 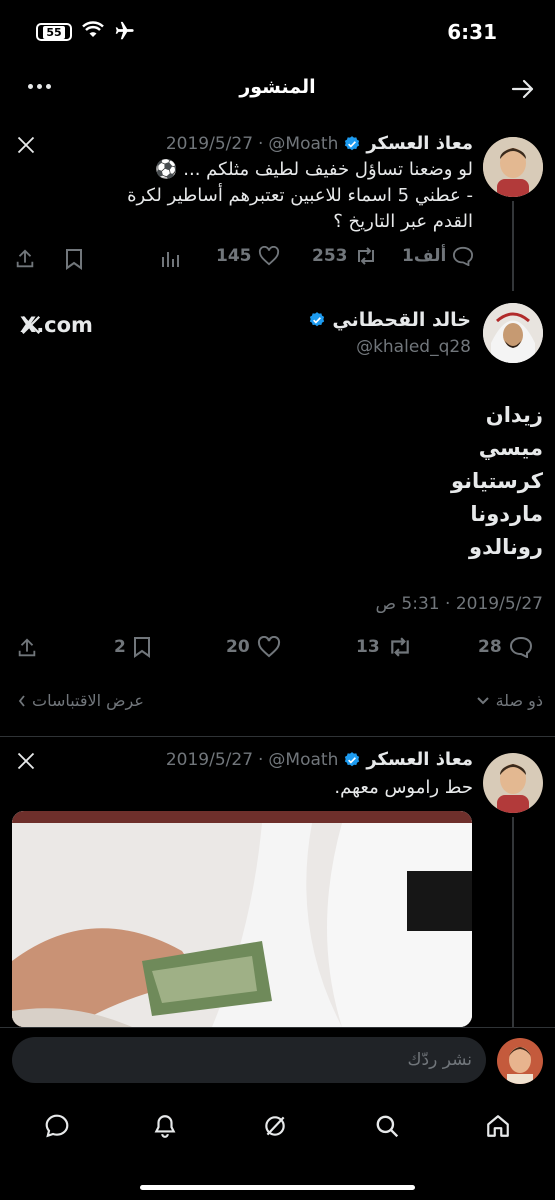 I want to click on top-nav: المنشور, so click(x=277, y=89).